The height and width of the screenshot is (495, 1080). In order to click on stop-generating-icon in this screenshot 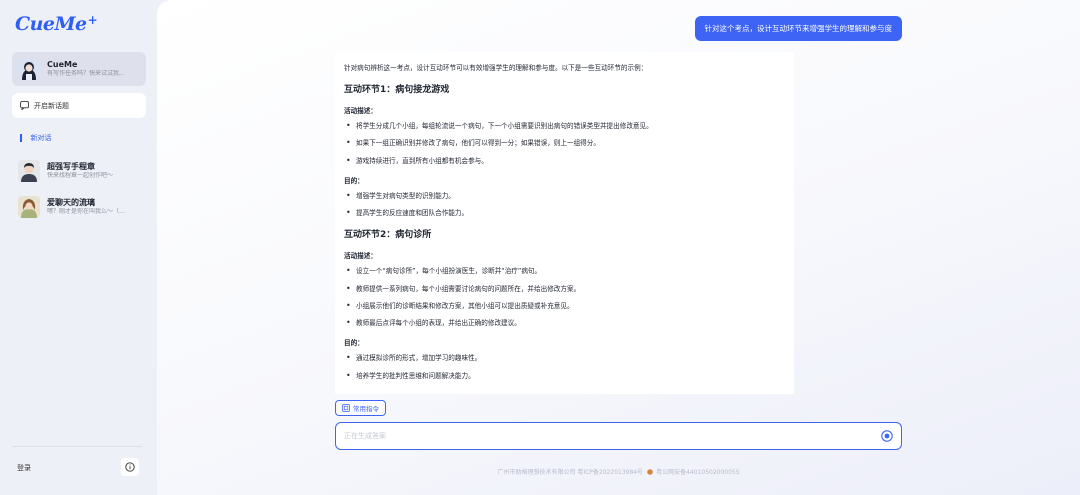, I will do `click(887, 436)`.